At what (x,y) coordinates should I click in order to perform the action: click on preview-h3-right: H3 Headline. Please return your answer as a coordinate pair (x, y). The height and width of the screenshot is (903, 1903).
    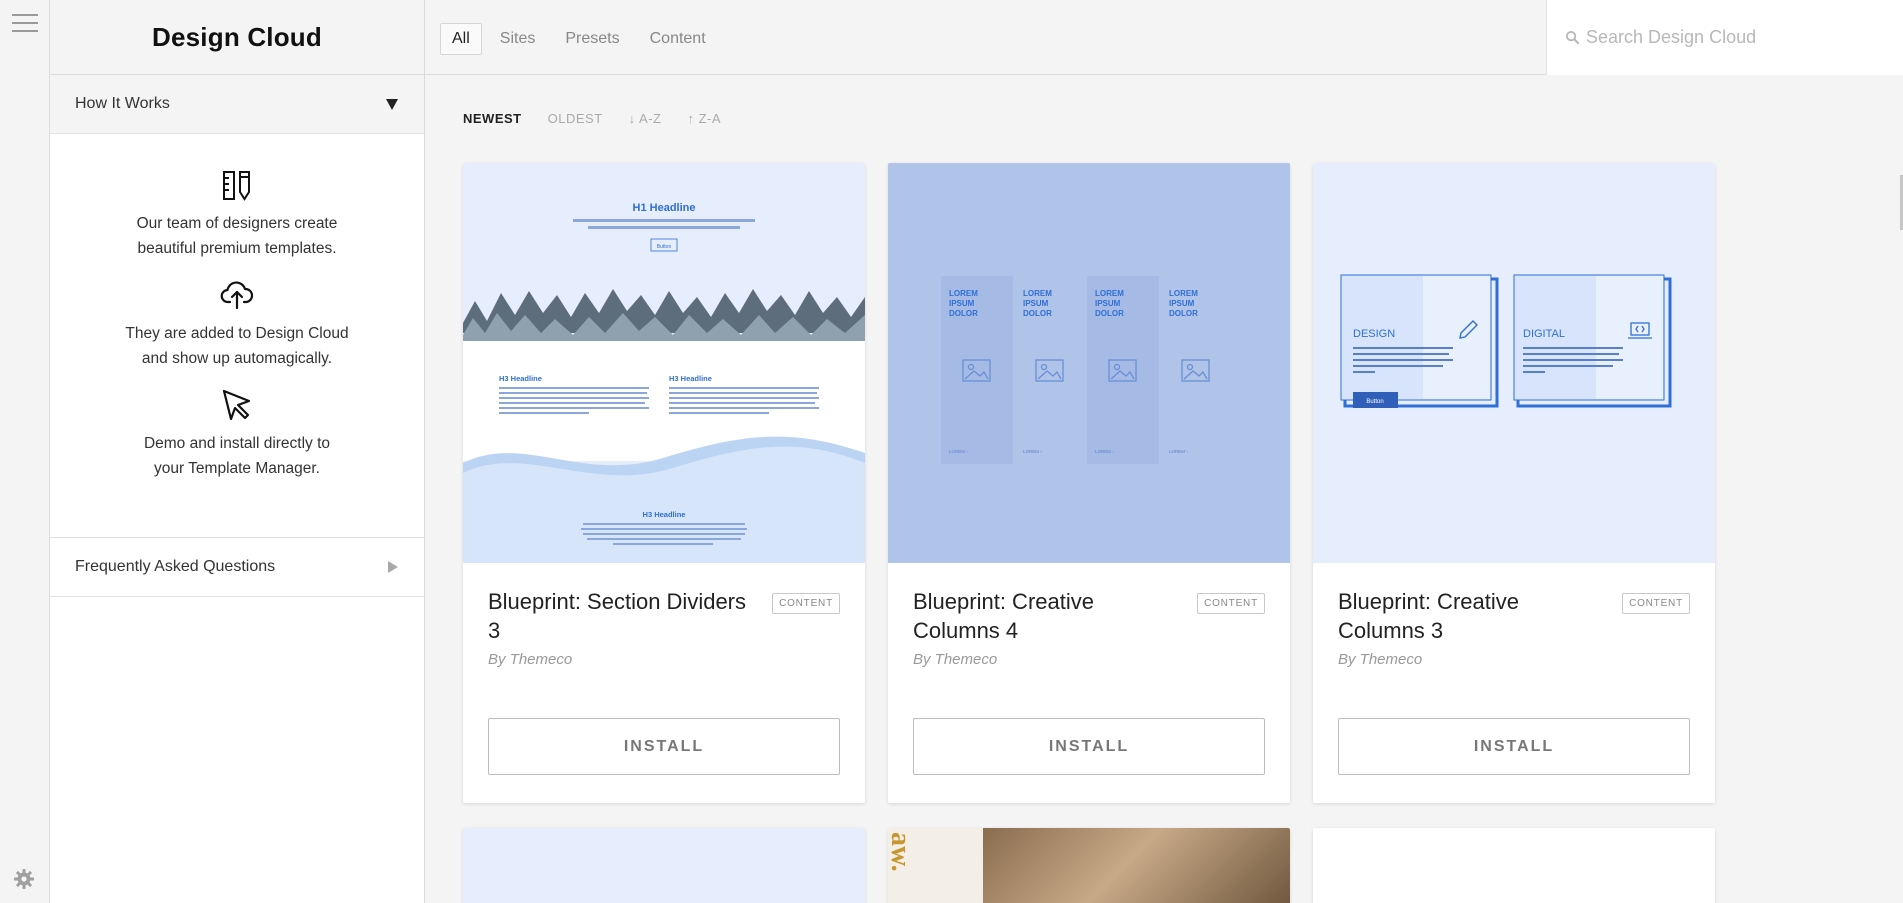
    Looking at the image, I should click on (690, 378).